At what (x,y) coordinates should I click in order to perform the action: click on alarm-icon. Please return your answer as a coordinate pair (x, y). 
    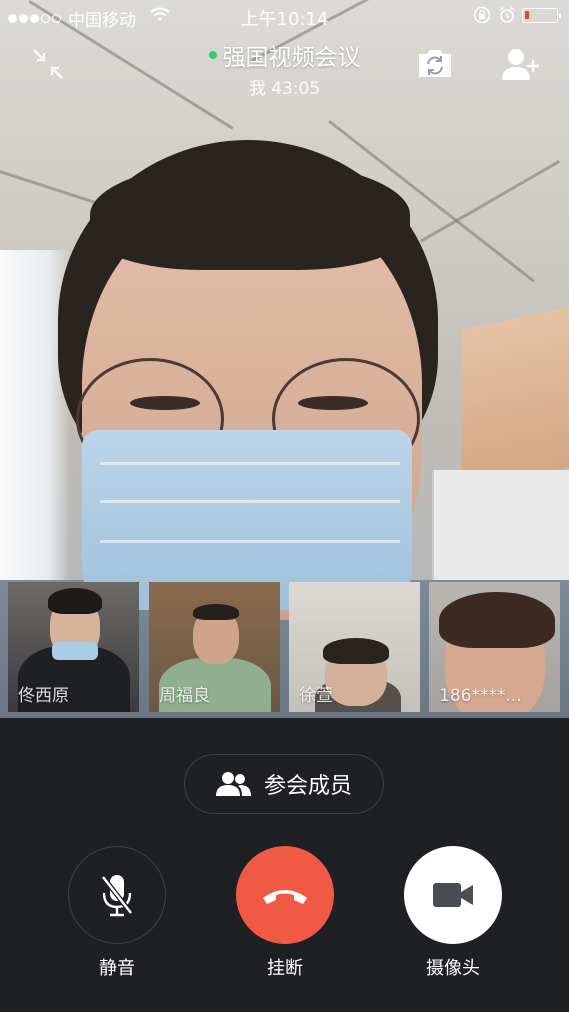
    Looking at the image, I should click on (507, 14).